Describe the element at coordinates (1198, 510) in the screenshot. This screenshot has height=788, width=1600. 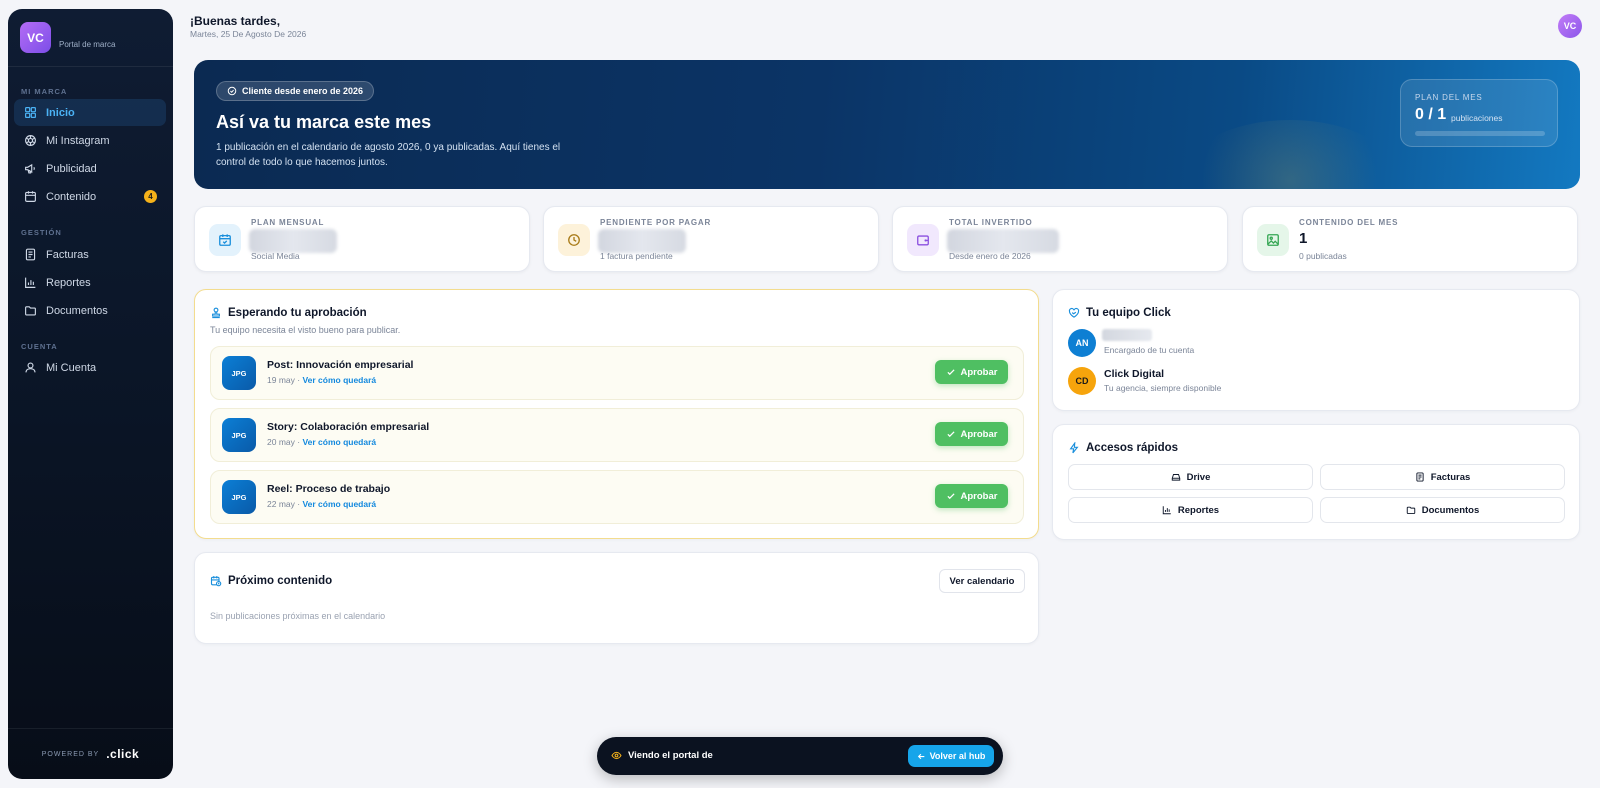
I see `quick-label: Reportes` at that location.